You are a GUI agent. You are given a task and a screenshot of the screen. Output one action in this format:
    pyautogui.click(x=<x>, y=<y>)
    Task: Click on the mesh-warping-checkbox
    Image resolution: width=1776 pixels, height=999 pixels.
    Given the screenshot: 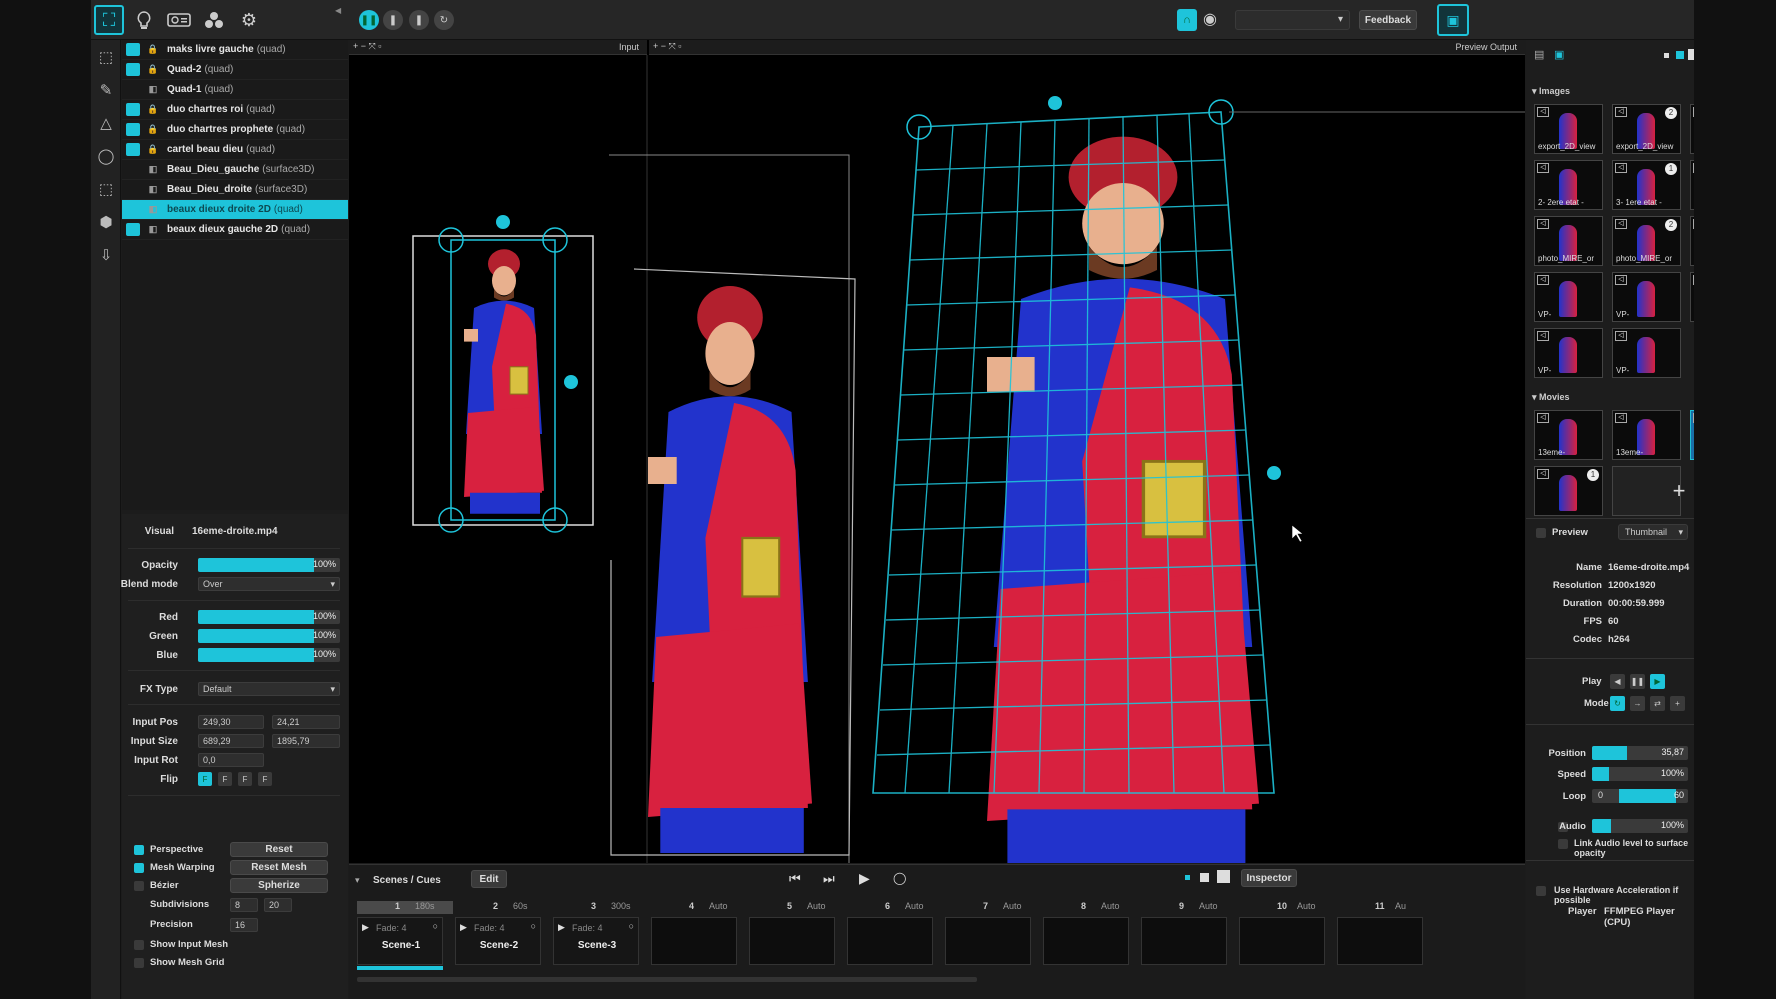 What is the action you would take?
    pyautogui.click(x=139, y=868)
    